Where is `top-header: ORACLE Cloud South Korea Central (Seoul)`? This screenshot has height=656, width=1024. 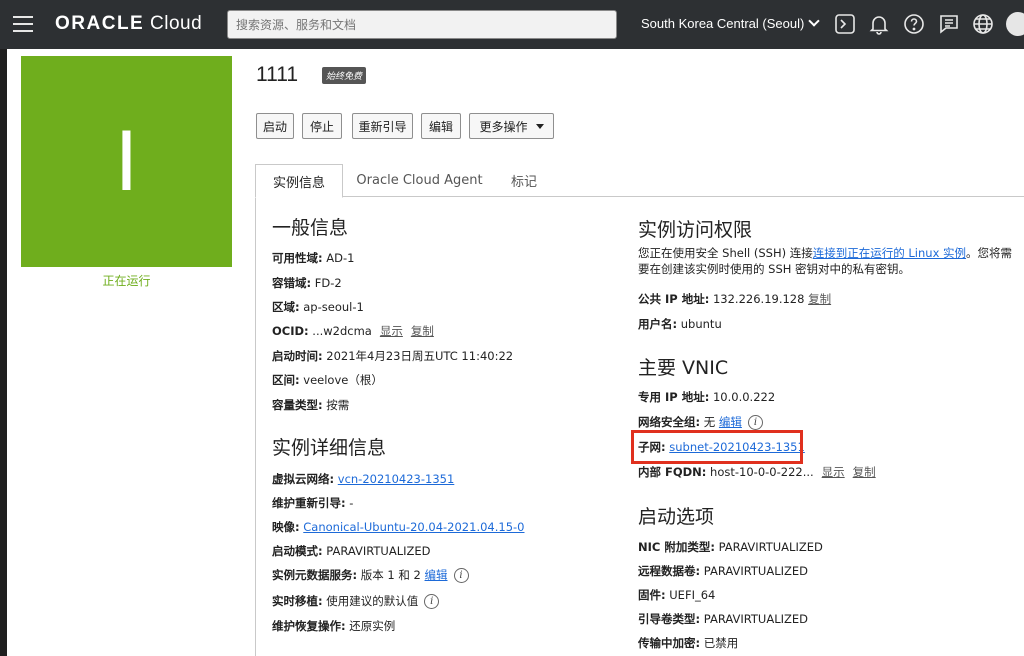
top-header: ORACLE Cloud South Korea Central (Seoul) is located at coordinates (512, 24).